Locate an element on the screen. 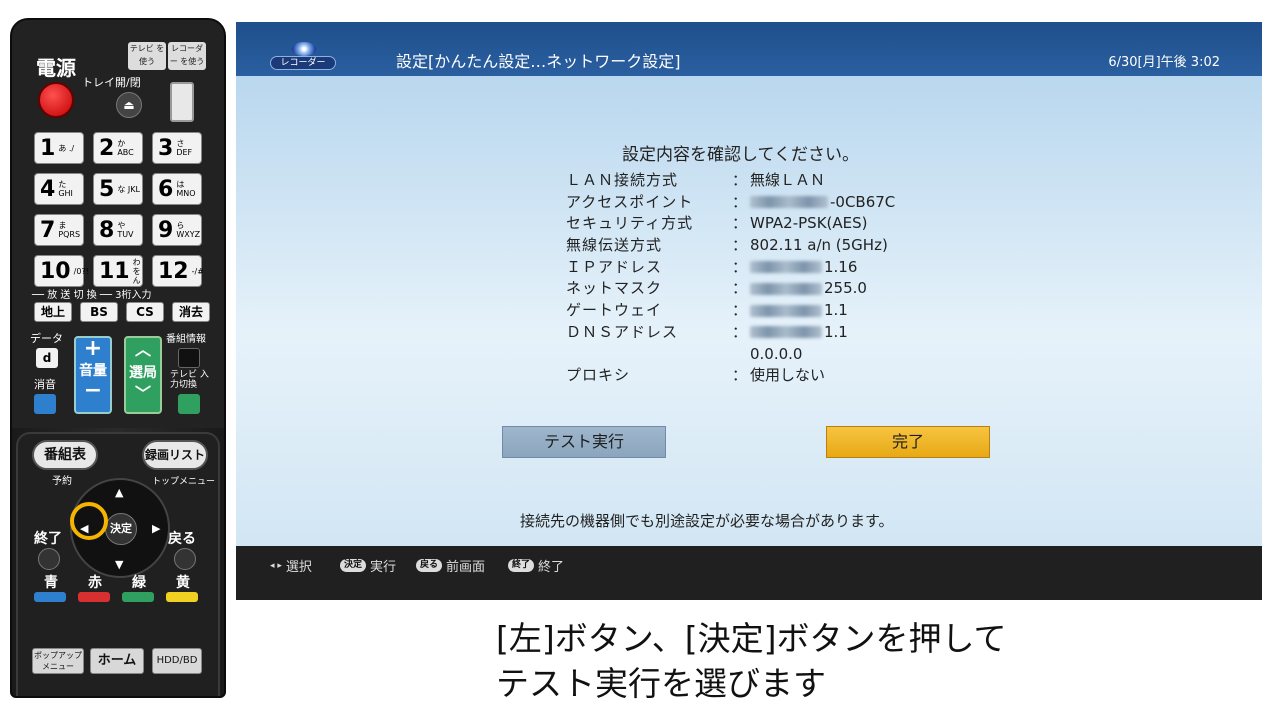 Image resolution: width=1280 pixels, height=720 pixels. numkey-12: 12 -/# is located at coordinates (178, 271).